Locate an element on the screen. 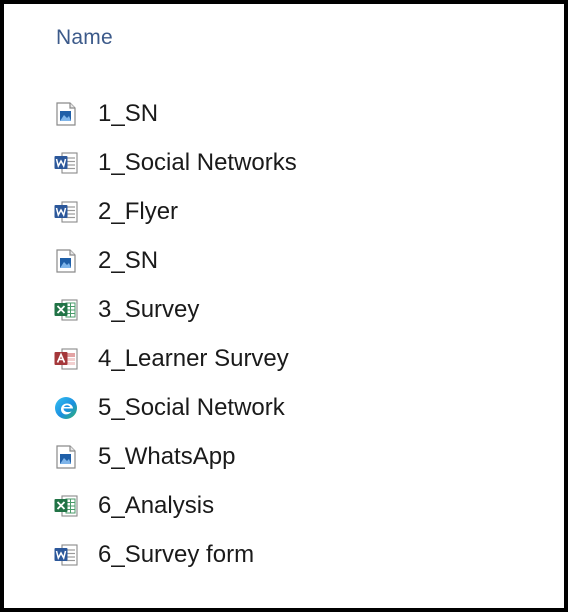 The image size is (568, 612). file-row-3-survey: 3_Survey is located at coordinates (294, 309).